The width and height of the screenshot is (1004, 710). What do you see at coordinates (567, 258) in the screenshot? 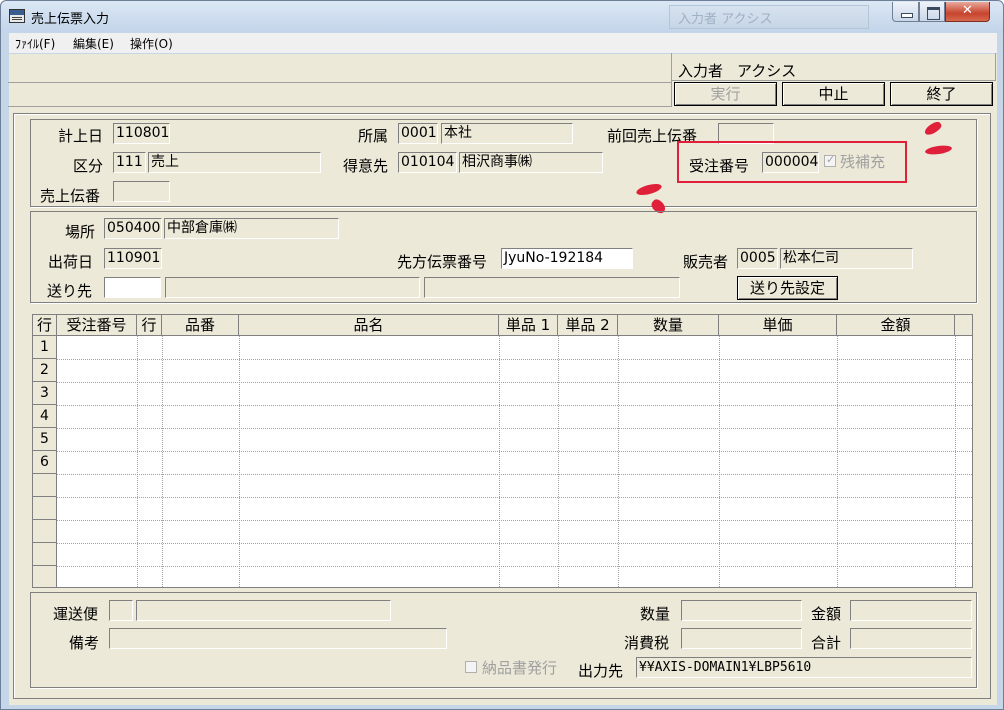
I see `client-slip-field: JyuNo-192184` at bounding box center [567, 258].